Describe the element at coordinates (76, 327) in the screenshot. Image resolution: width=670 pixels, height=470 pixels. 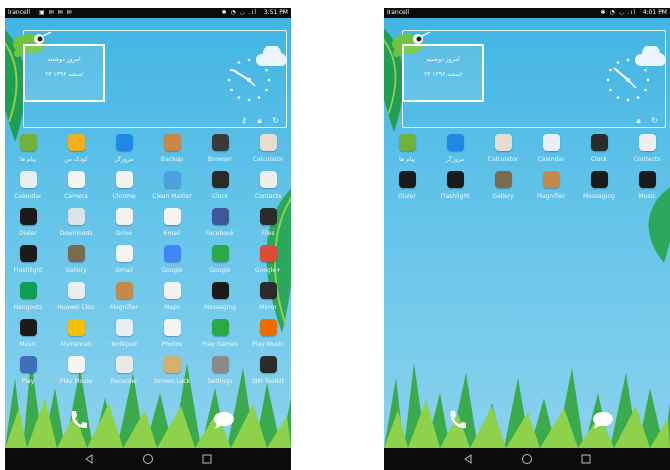
I see `myirancell-icon` at that location.